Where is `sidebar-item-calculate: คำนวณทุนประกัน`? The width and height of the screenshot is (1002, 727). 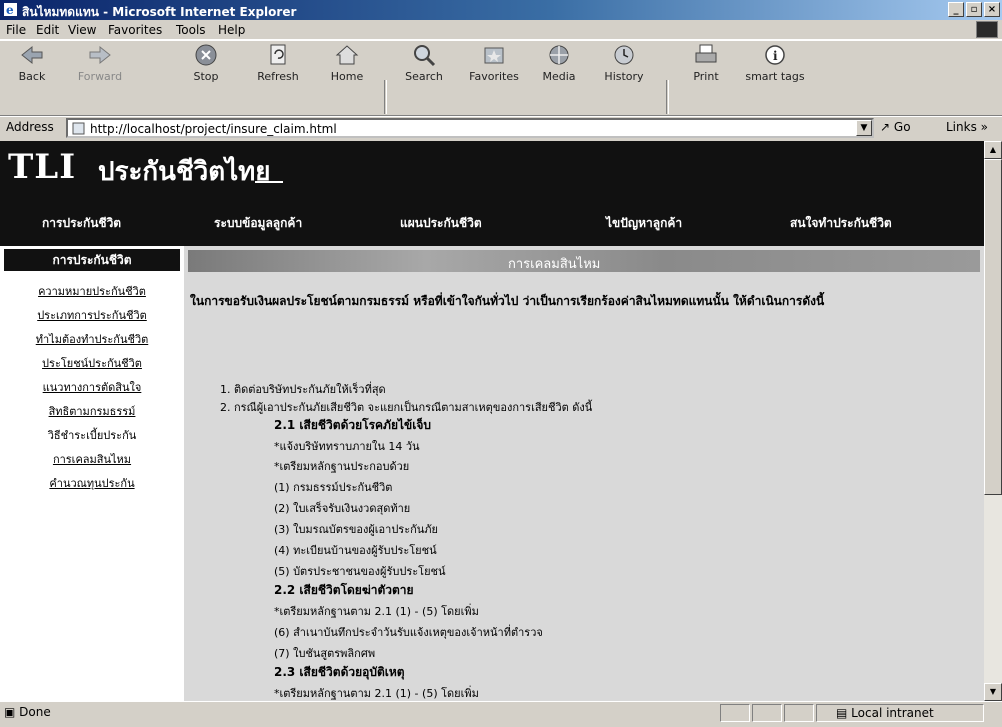
sidebar-item-calculate: คำนวณทุนประกัน is located at coordinates (92, 483).